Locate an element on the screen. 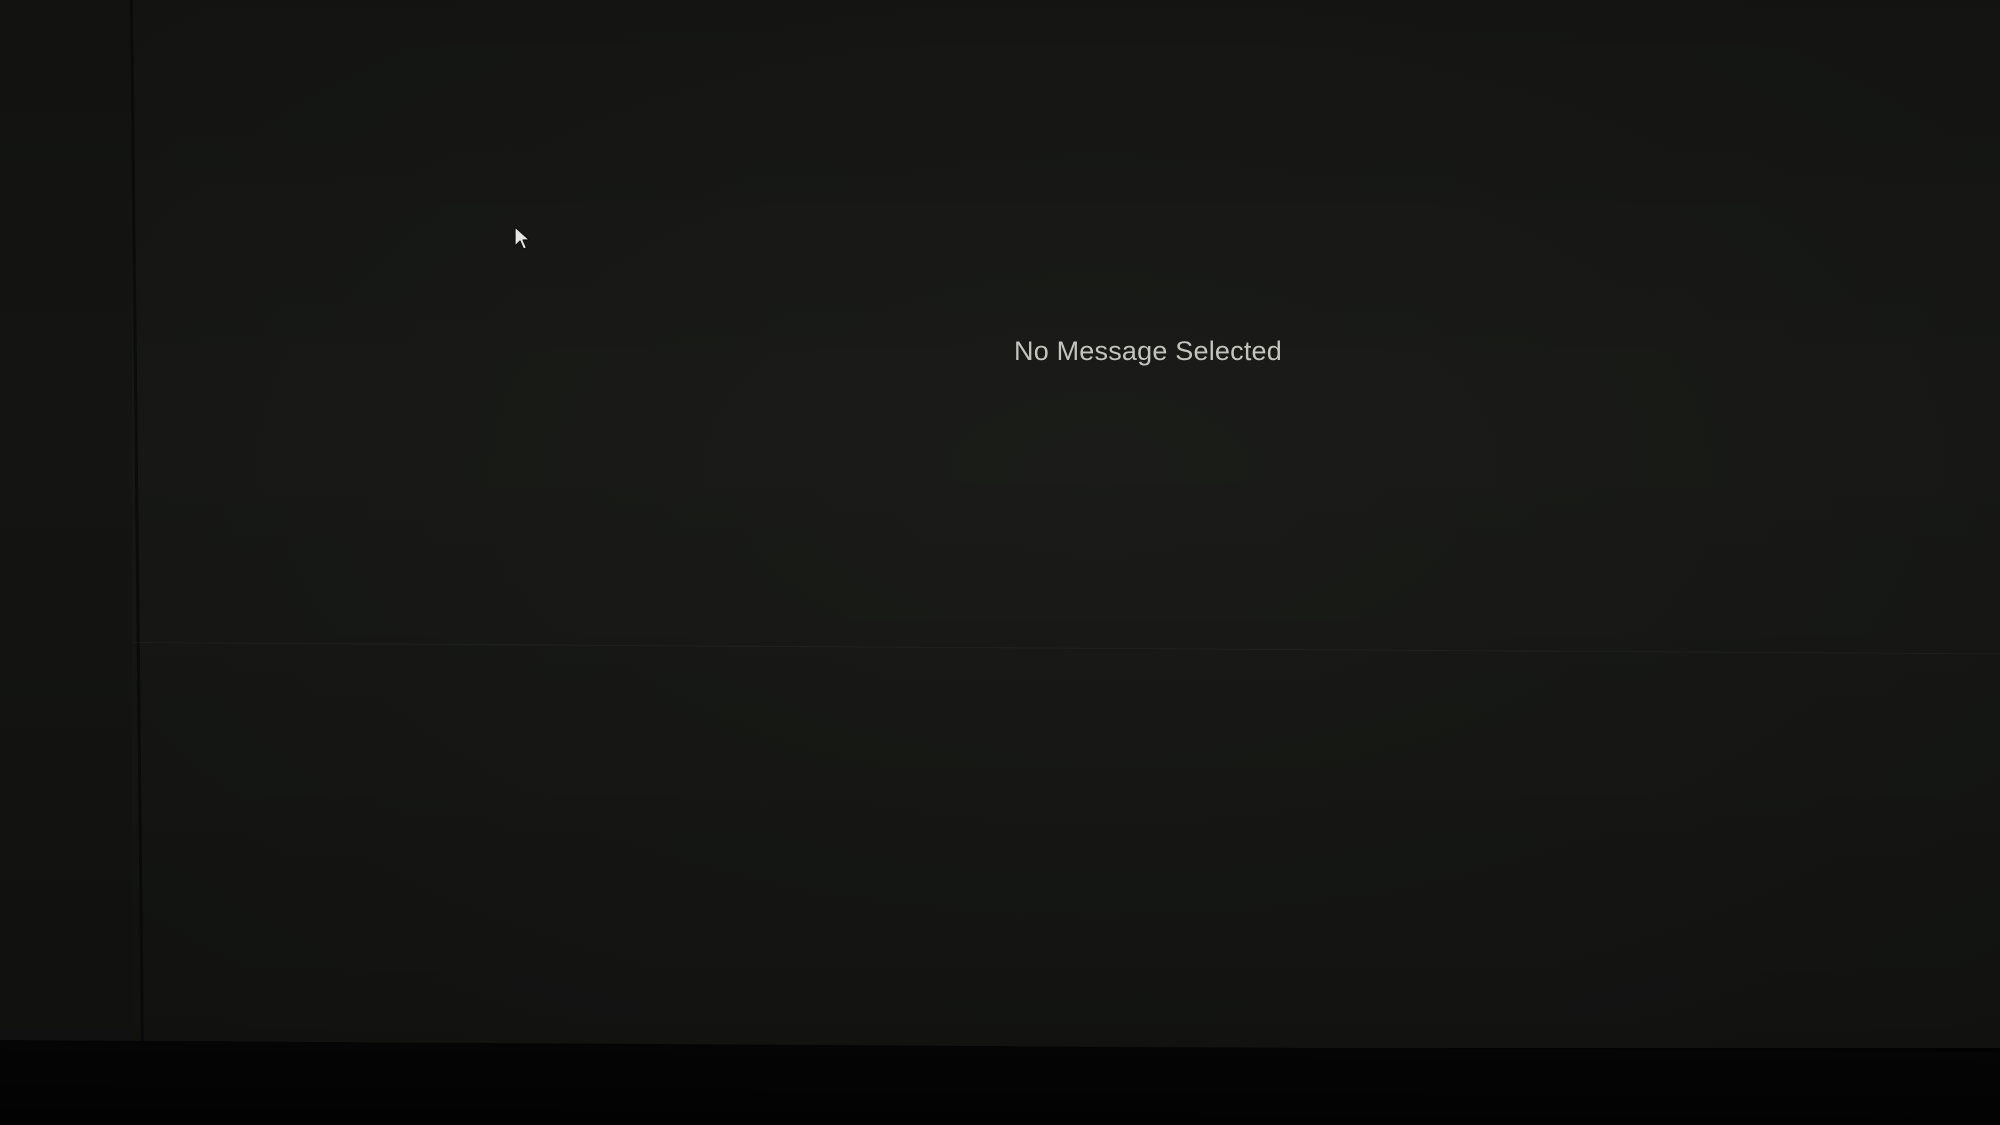 The width and height of the screenshot is (2000, 1125). mailbox-list-pane is located at coordinates (66, 524).